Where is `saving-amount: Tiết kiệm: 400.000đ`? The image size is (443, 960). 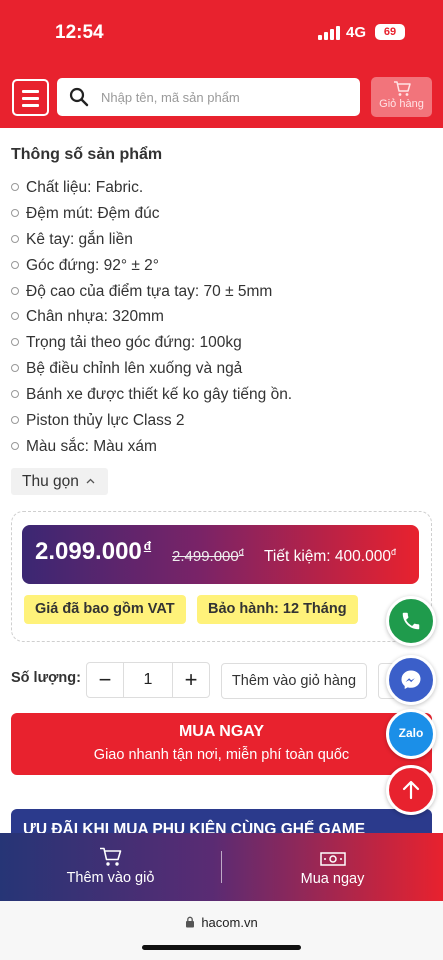
saving-amount: Tiết kiệm: 400.000đ is located at coordinates (330, 556).